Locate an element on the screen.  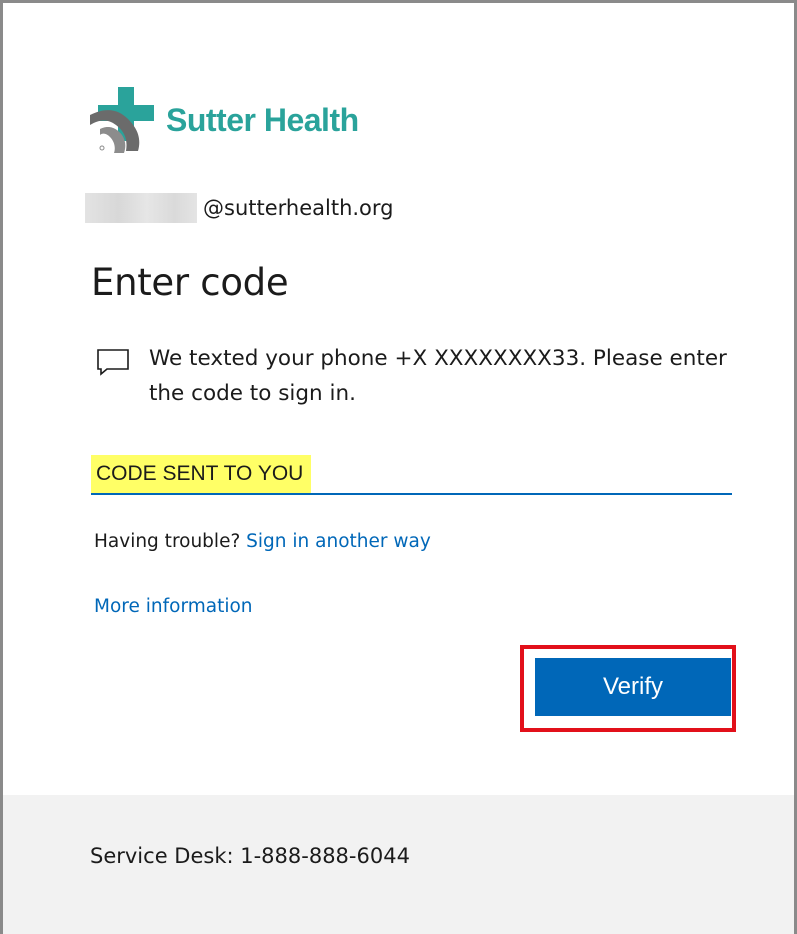
sutter-health-cross-icon is located at coordinates (122, 120).